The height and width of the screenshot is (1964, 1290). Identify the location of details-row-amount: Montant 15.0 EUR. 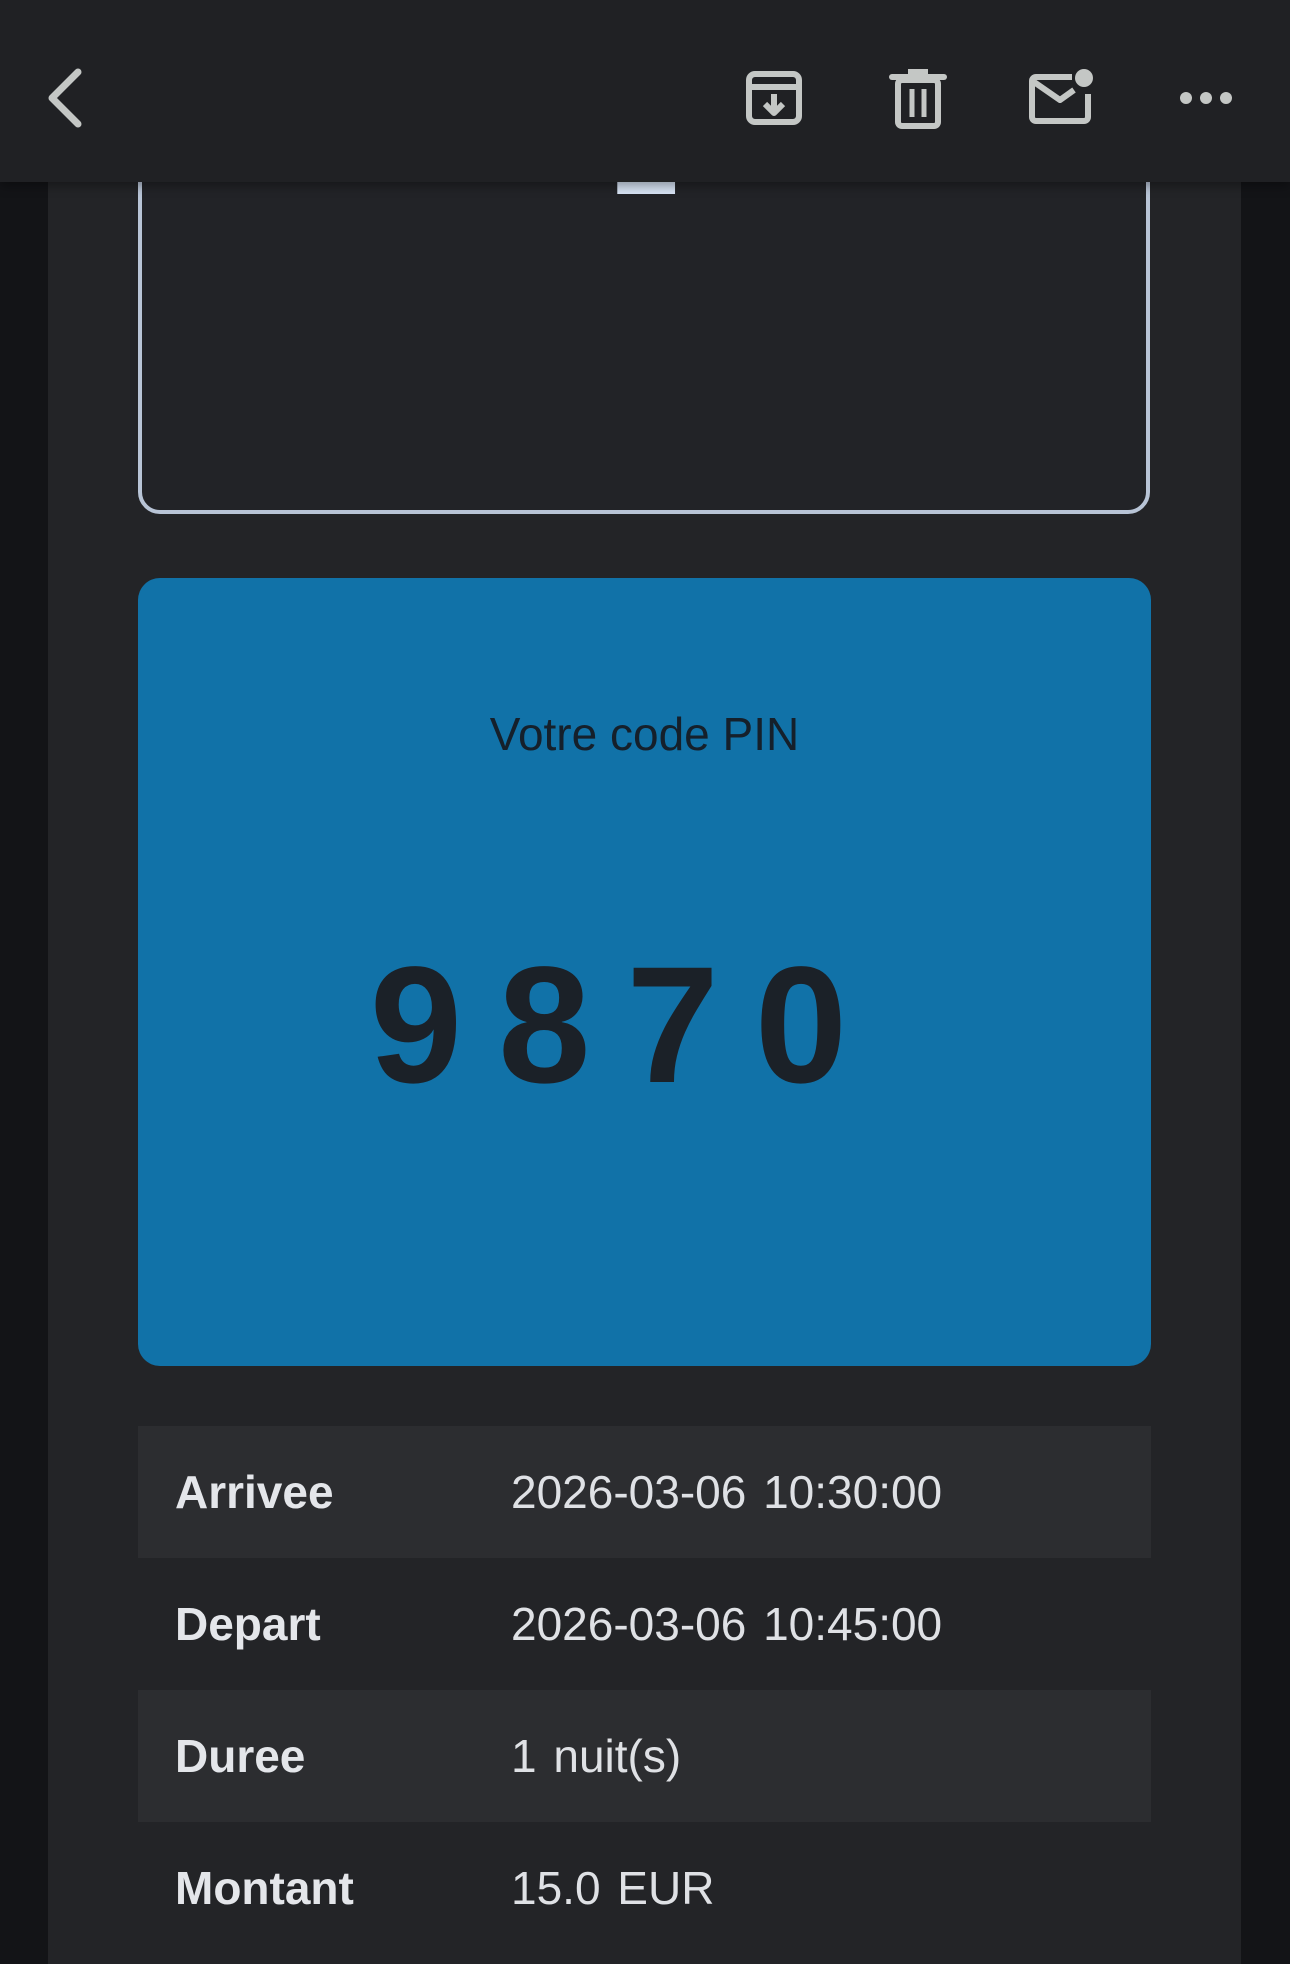
(644, 1888).